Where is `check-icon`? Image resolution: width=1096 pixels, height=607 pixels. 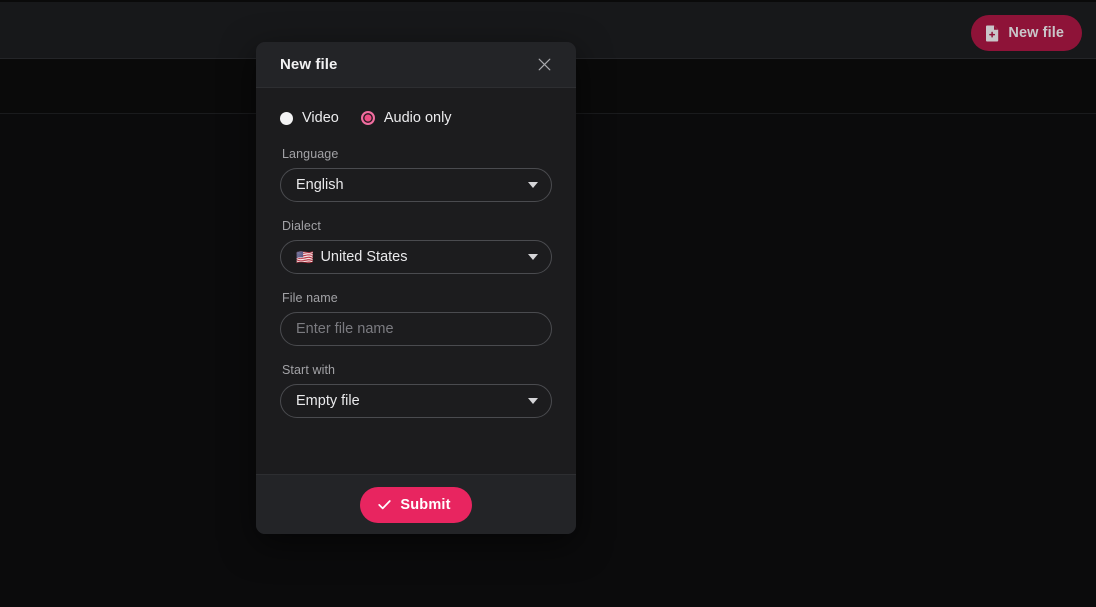
check-icon is located at coordinates (384, 504).